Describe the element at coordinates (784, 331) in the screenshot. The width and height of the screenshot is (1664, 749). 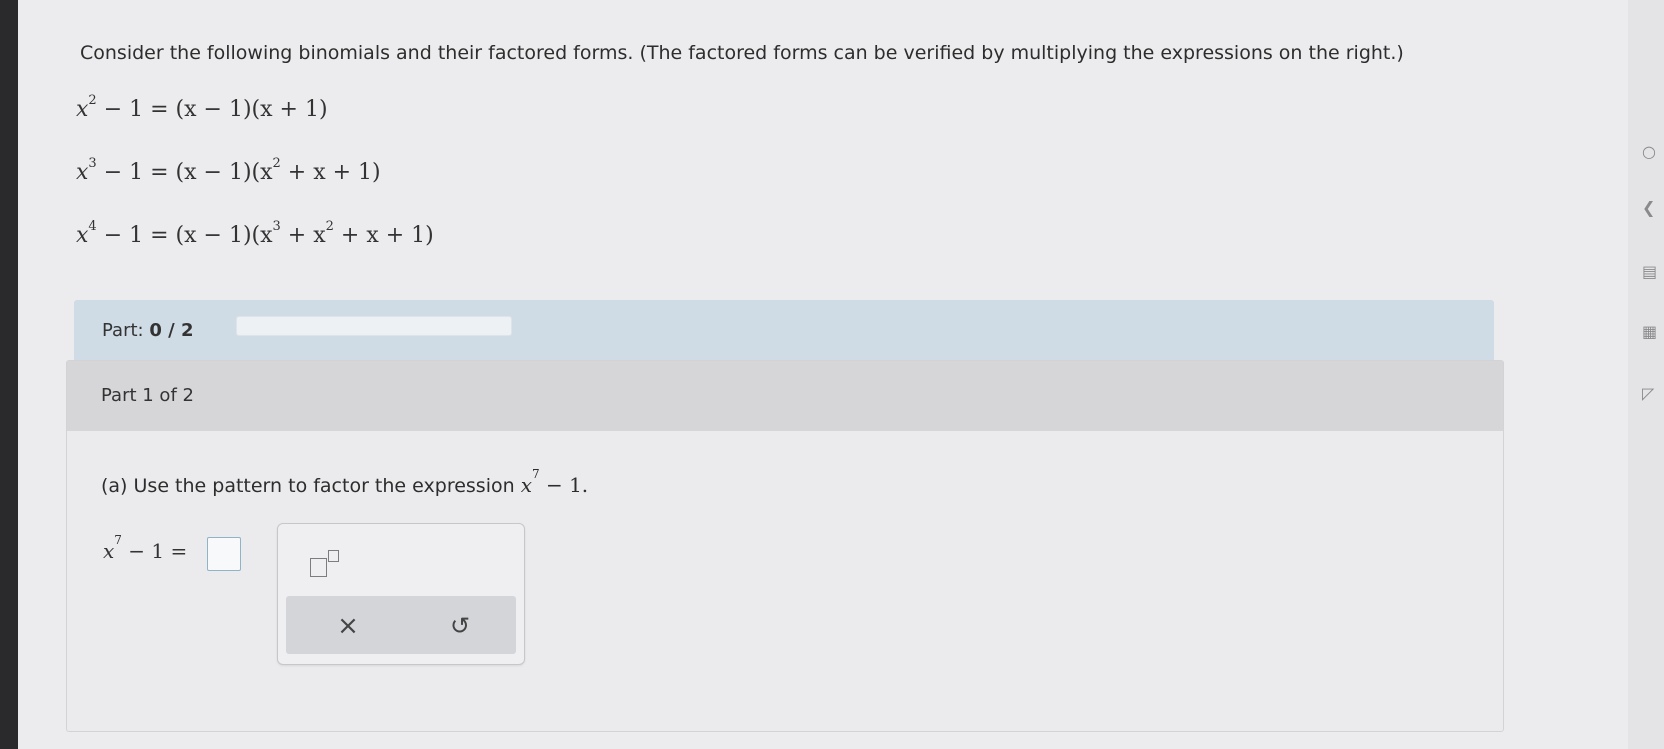
I see `part-progress-bar: Part: 0 / 2` at that location.